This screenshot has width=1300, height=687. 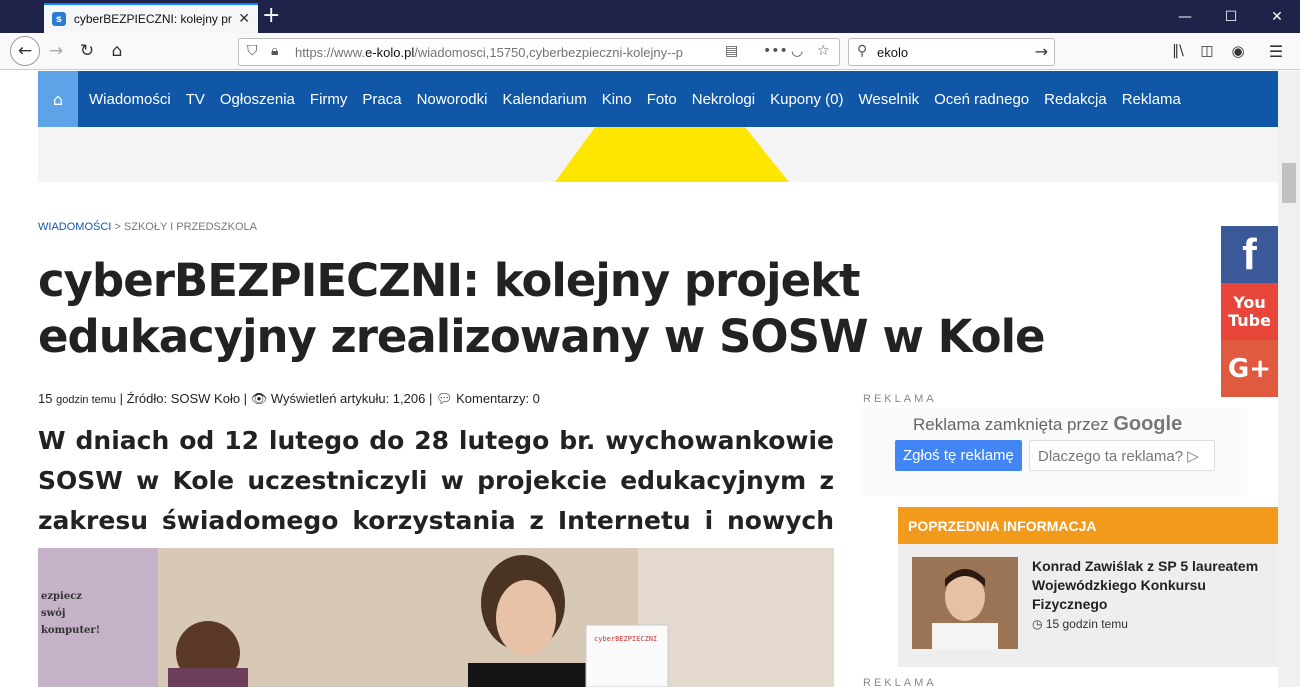 I want to click on nav-item-firmy: Firmy, so click(x=329, y=99).